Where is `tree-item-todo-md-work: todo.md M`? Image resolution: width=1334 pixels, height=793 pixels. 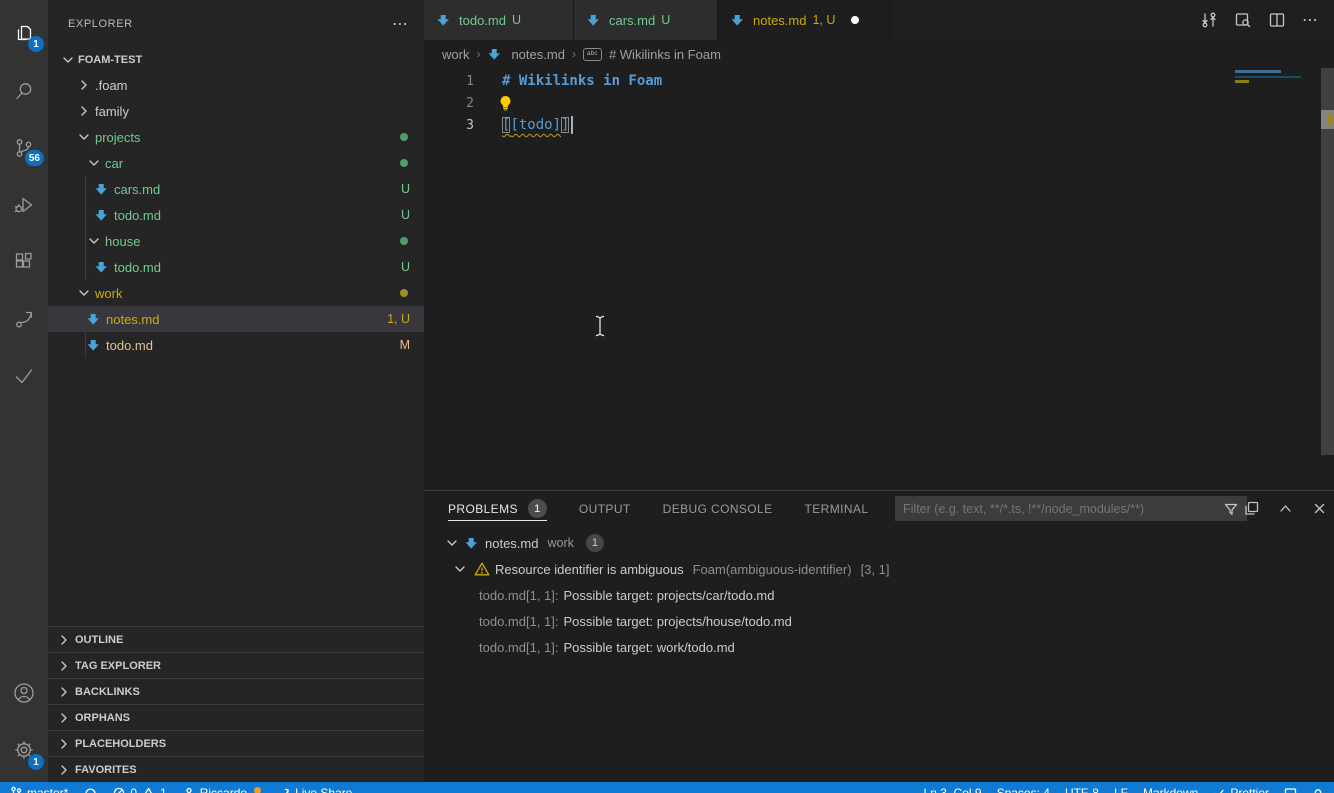 tree-item-todo-md-work: todo.md M is located at coordinates (236, 345).